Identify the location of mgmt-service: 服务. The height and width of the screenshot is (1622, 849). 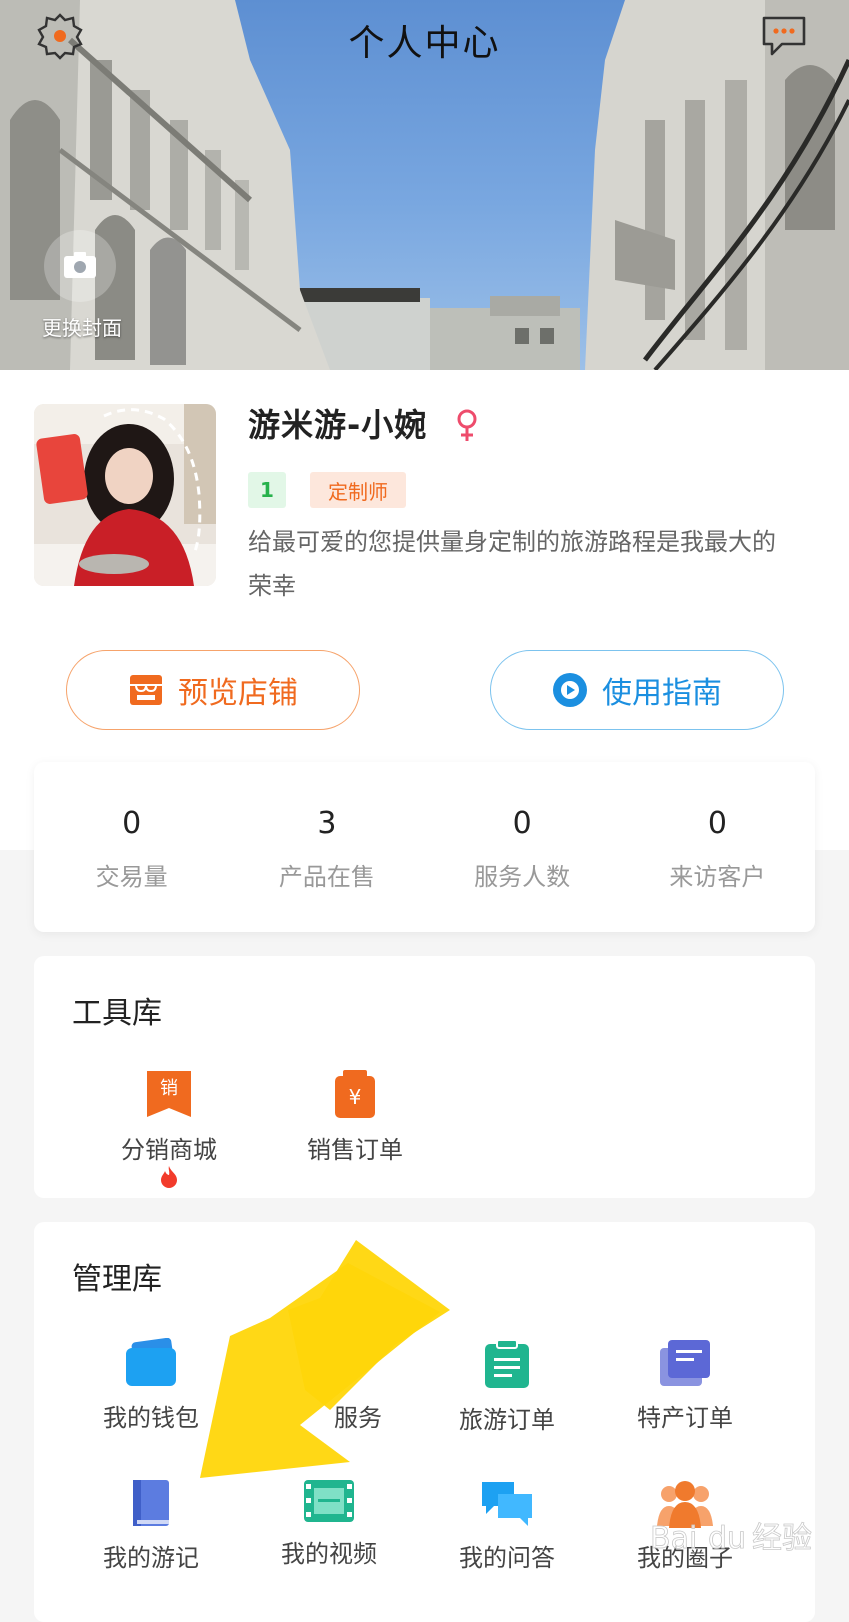
(329, 1385).